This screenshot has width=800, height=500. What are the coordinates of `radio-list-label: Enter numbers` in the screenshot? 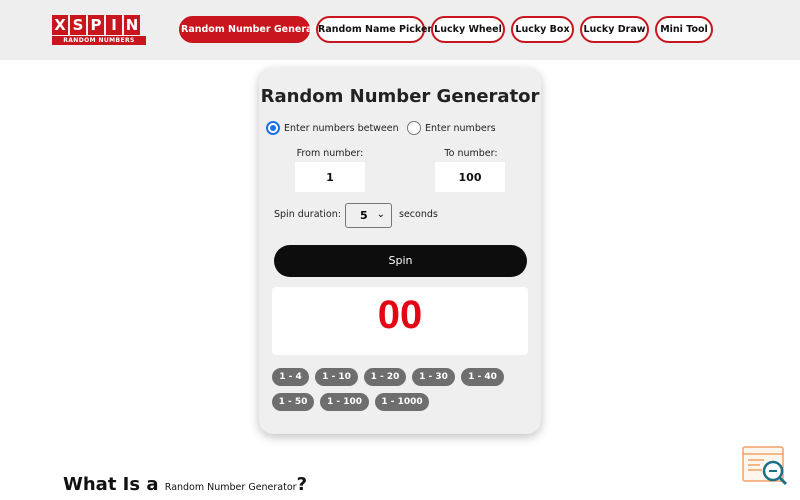 It's located at (460, 128).